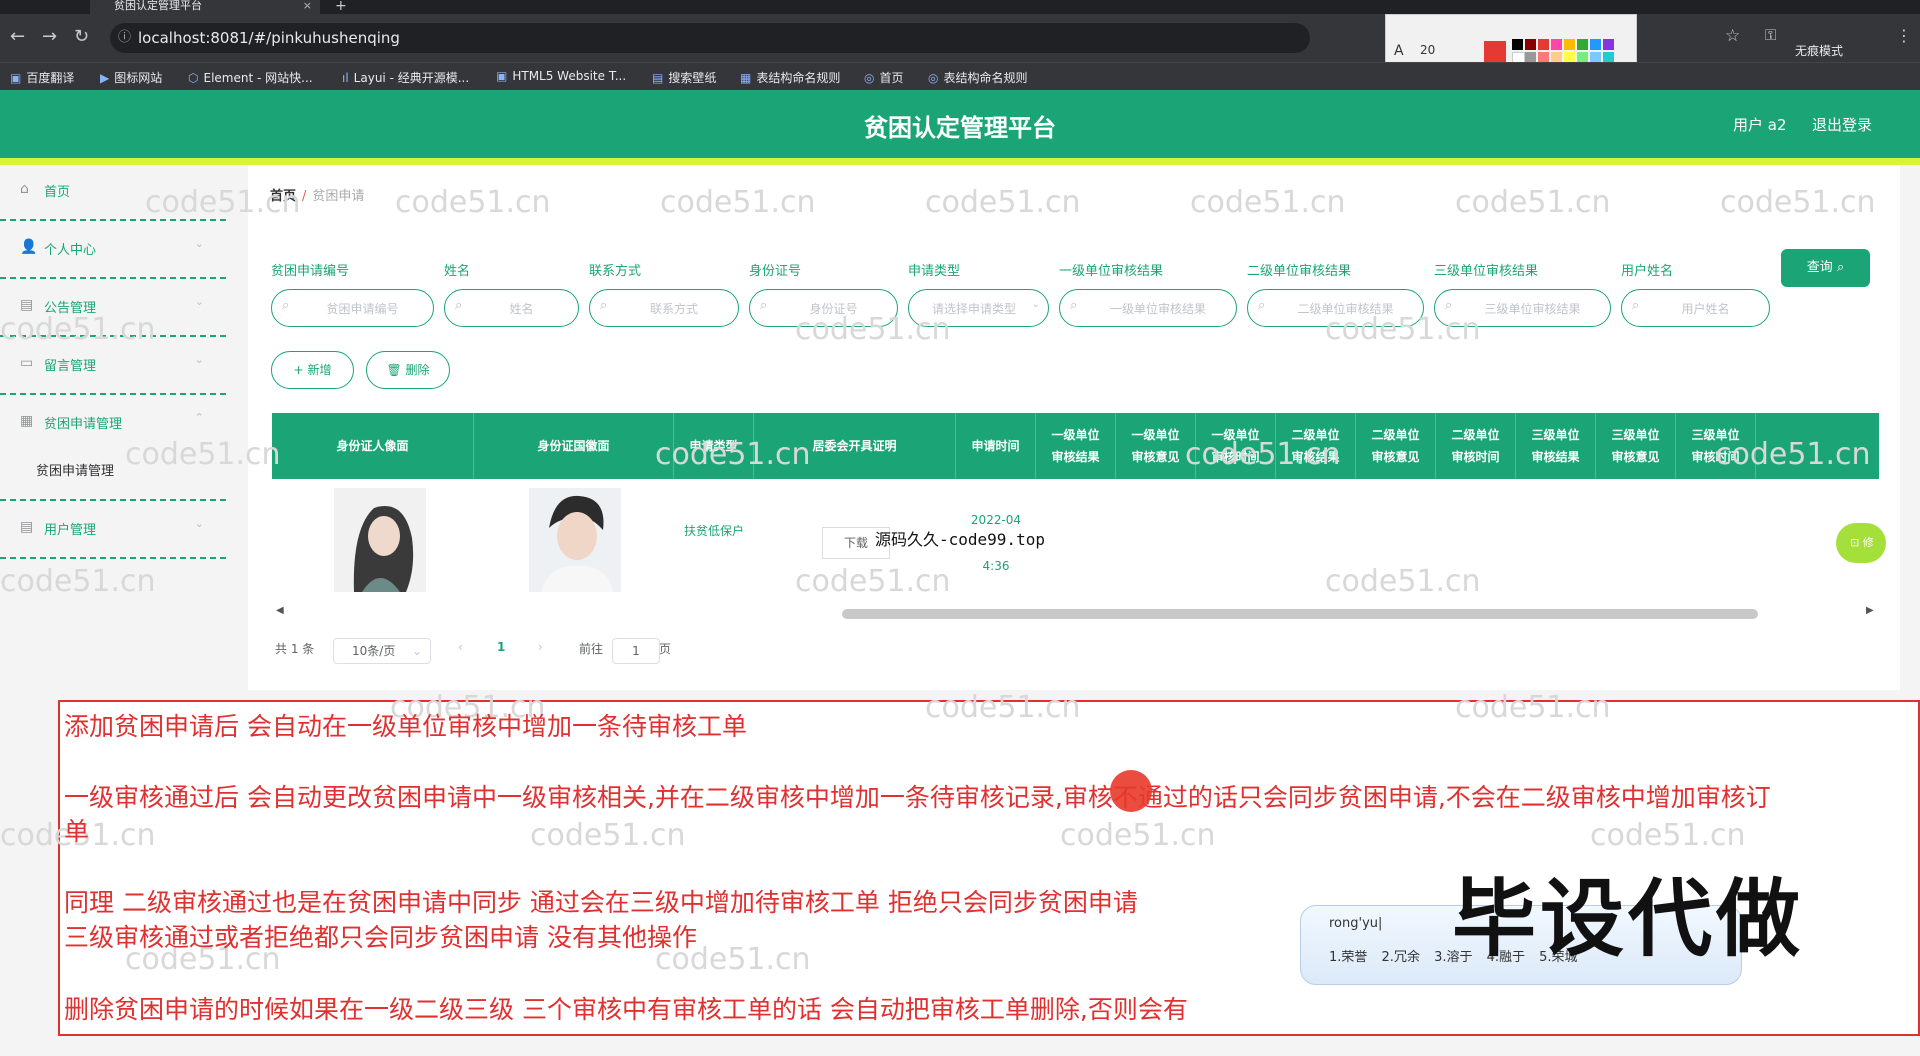 The width and height of the screenshot is (1920, 1056). Describe the element at coordinates (1705, 309) in the screenshot. I see `user-name-field` at that location.